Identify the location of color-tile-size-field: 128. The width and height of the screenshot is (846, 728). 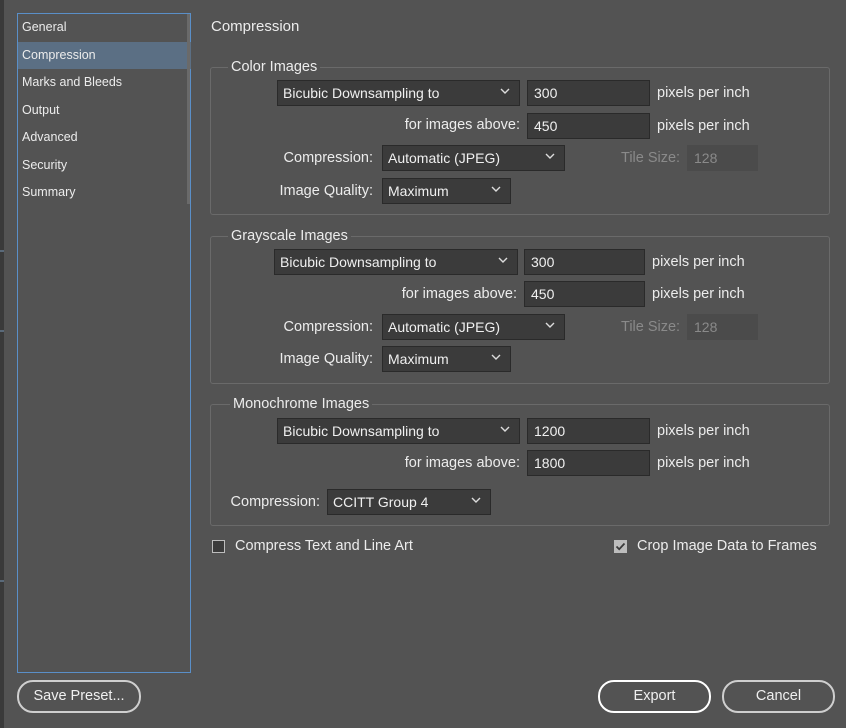
(722, 158).